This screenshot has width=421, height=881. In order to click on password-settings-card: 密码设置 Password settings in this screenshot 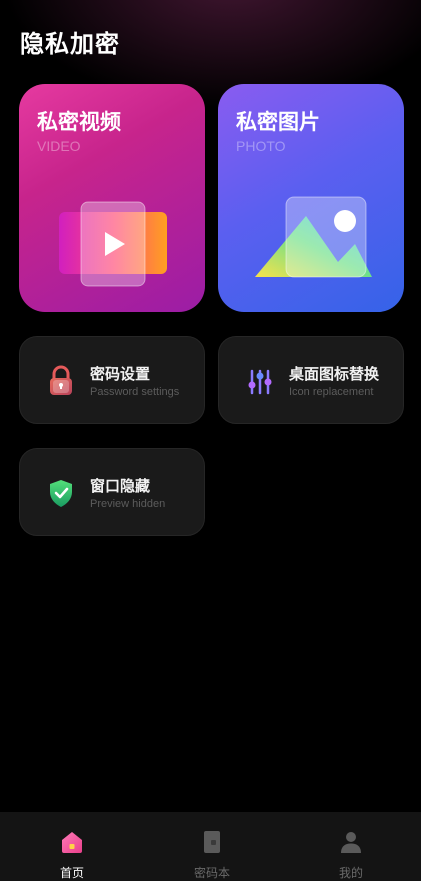, I will do `click(112, 380)`.